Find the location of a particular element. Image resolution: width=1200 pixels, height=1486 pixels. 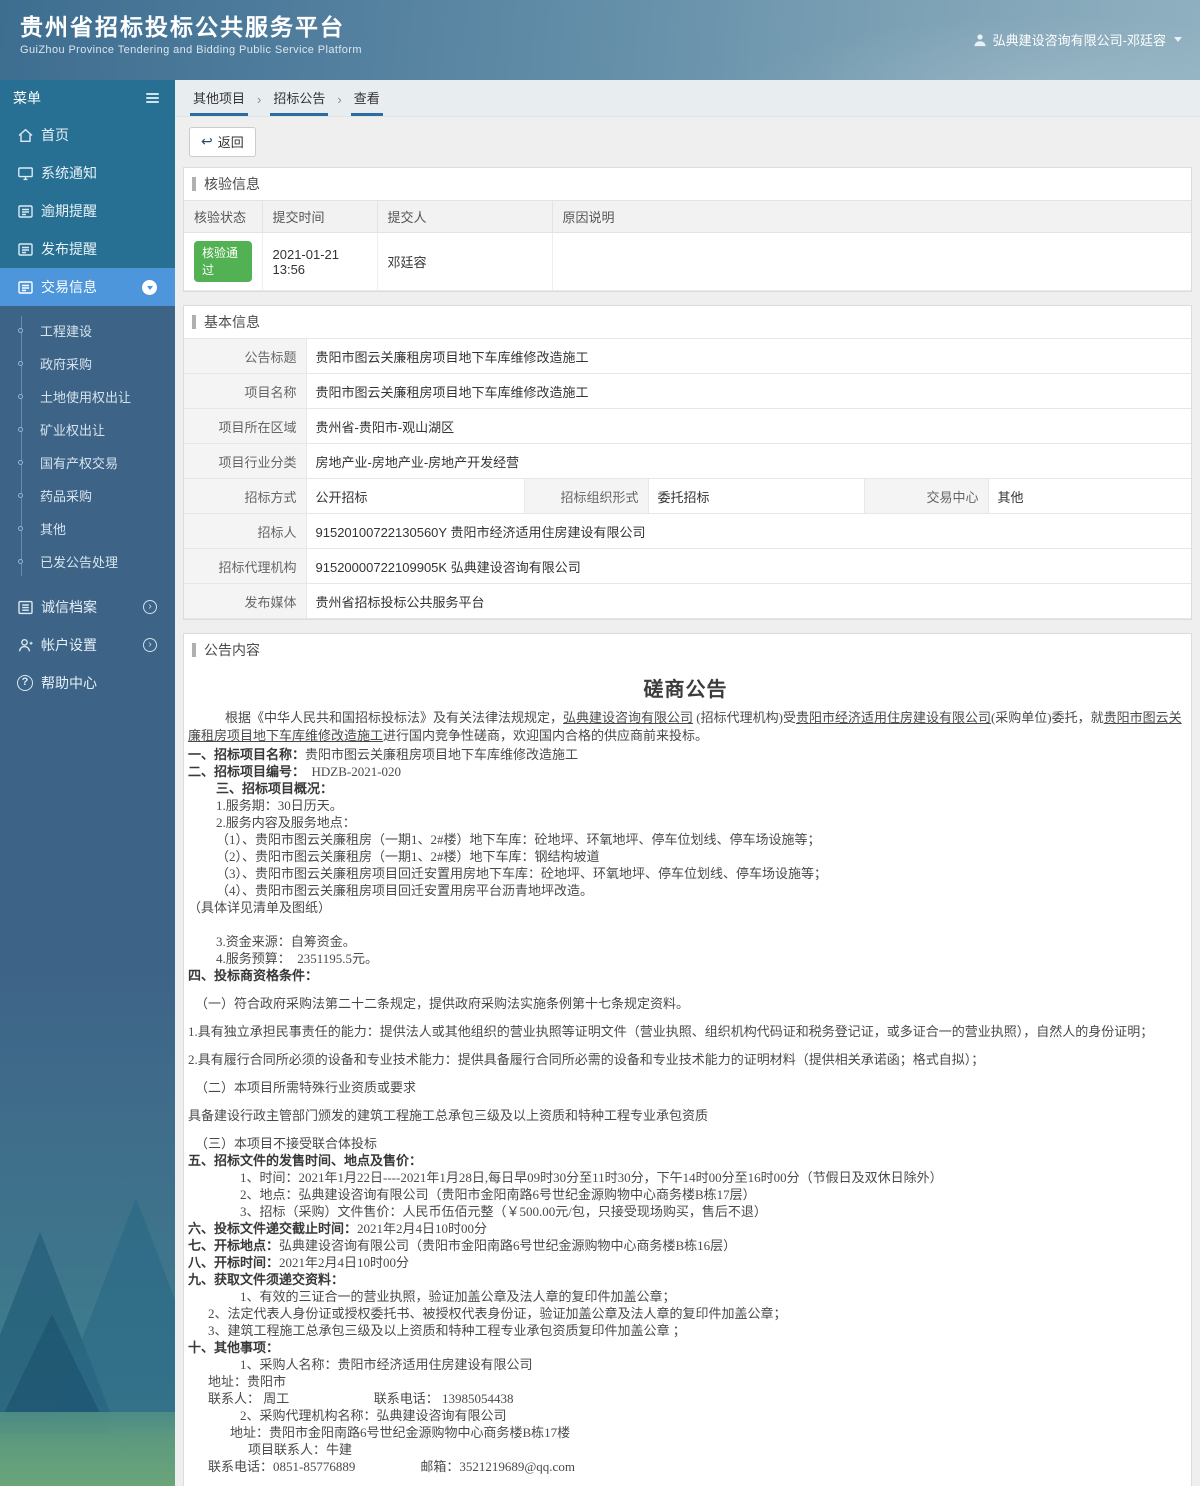

return-icon: ↩ is located at coordinates (207, 141).